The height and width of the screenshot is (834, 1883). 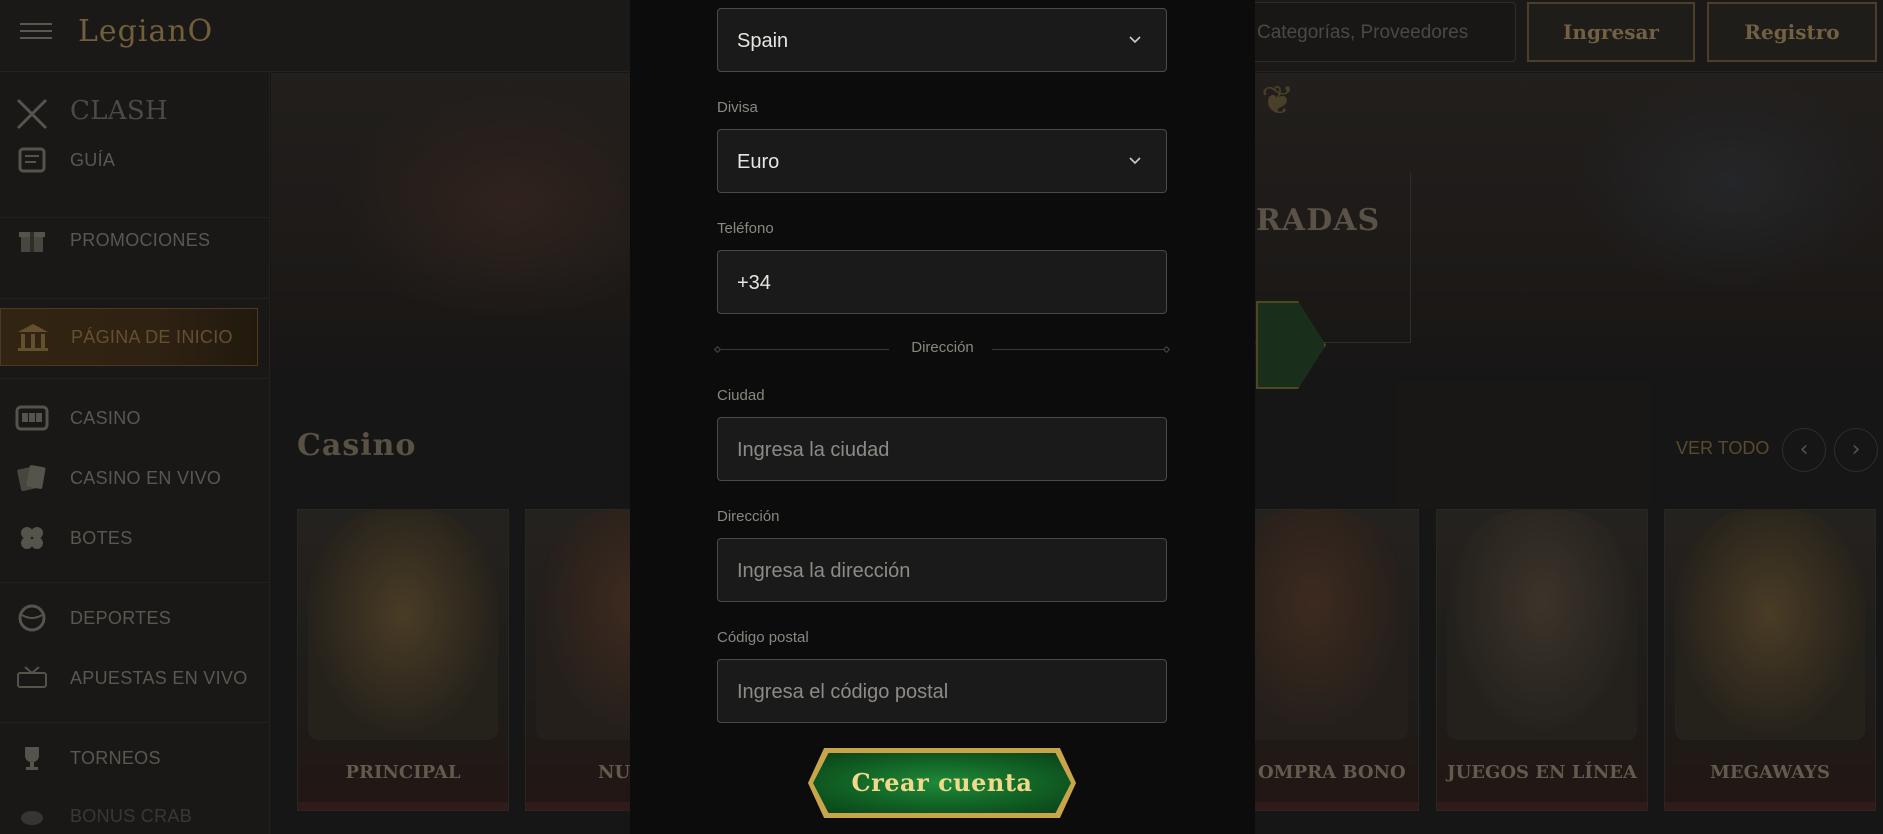 What do you see at coordinates (763, 41) in the screenshot?
I see `country-value: Spain` at bounding box center [763, 41].